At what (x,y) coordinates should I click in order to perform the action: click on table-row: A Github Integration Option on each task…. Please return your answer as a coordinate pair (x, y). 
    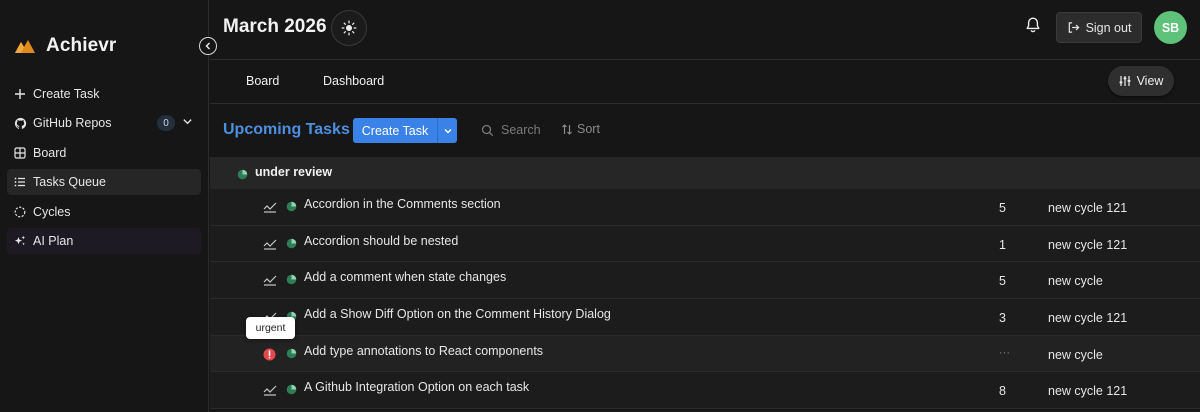
    Looking at the image, I should click on (705, 391).